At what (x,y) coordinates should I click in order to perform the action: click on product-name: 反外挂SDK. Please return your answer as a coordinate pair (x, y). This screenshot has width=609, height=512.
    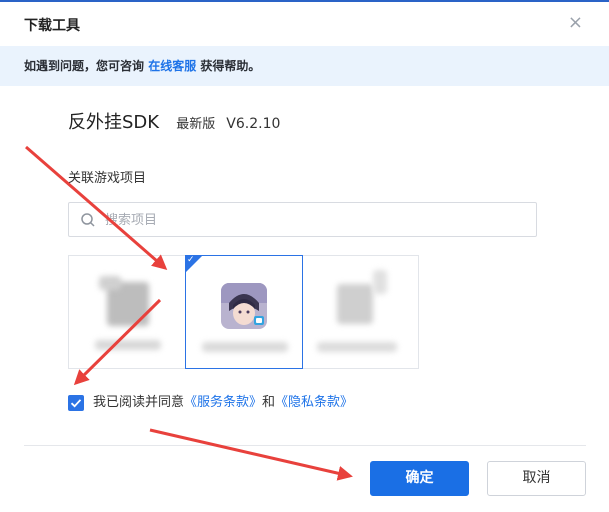
    Looking at the image, I should click on (114, 122).